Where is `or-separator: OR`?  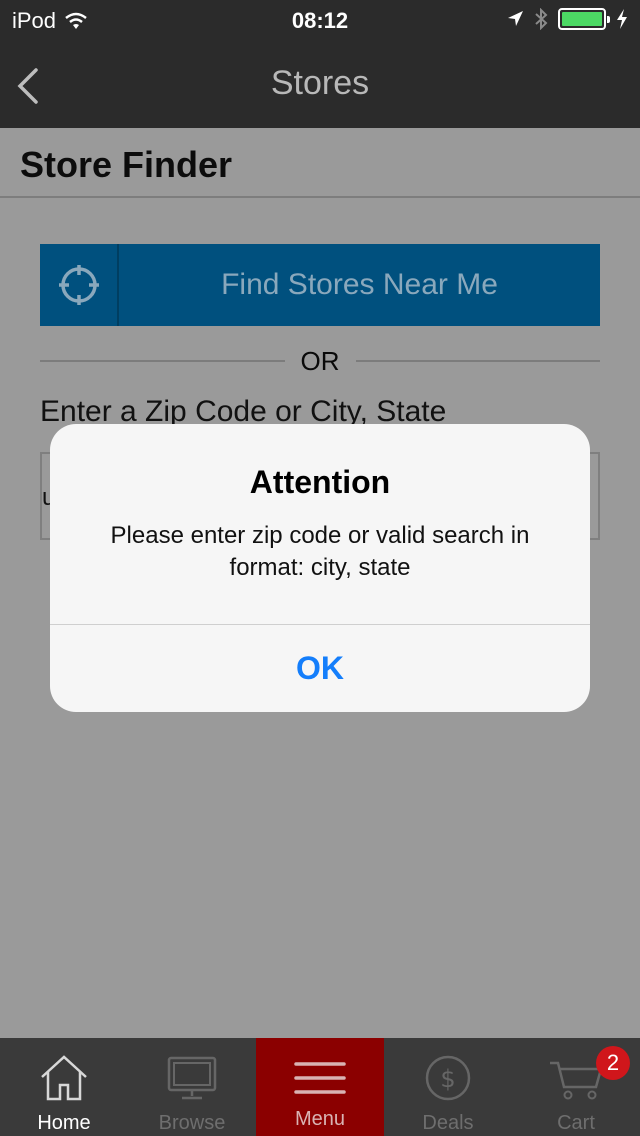
or-separator: OR is located at coordinates (320, 361).